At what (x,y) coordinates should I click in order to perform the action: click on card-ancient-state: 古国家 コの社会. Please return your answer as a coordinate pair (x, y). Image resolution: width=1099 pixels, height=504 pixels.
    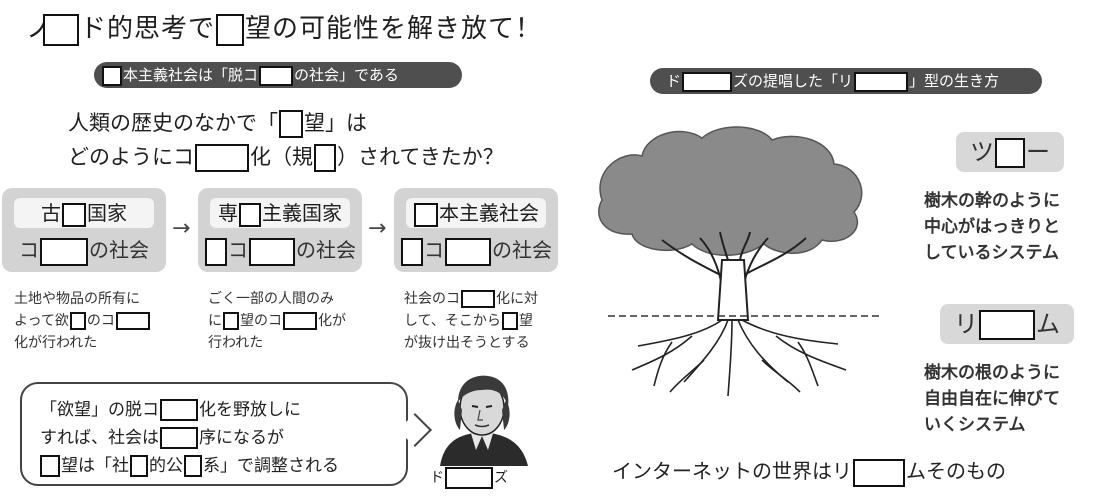
    Looking at the image, I should click on (84, 230).